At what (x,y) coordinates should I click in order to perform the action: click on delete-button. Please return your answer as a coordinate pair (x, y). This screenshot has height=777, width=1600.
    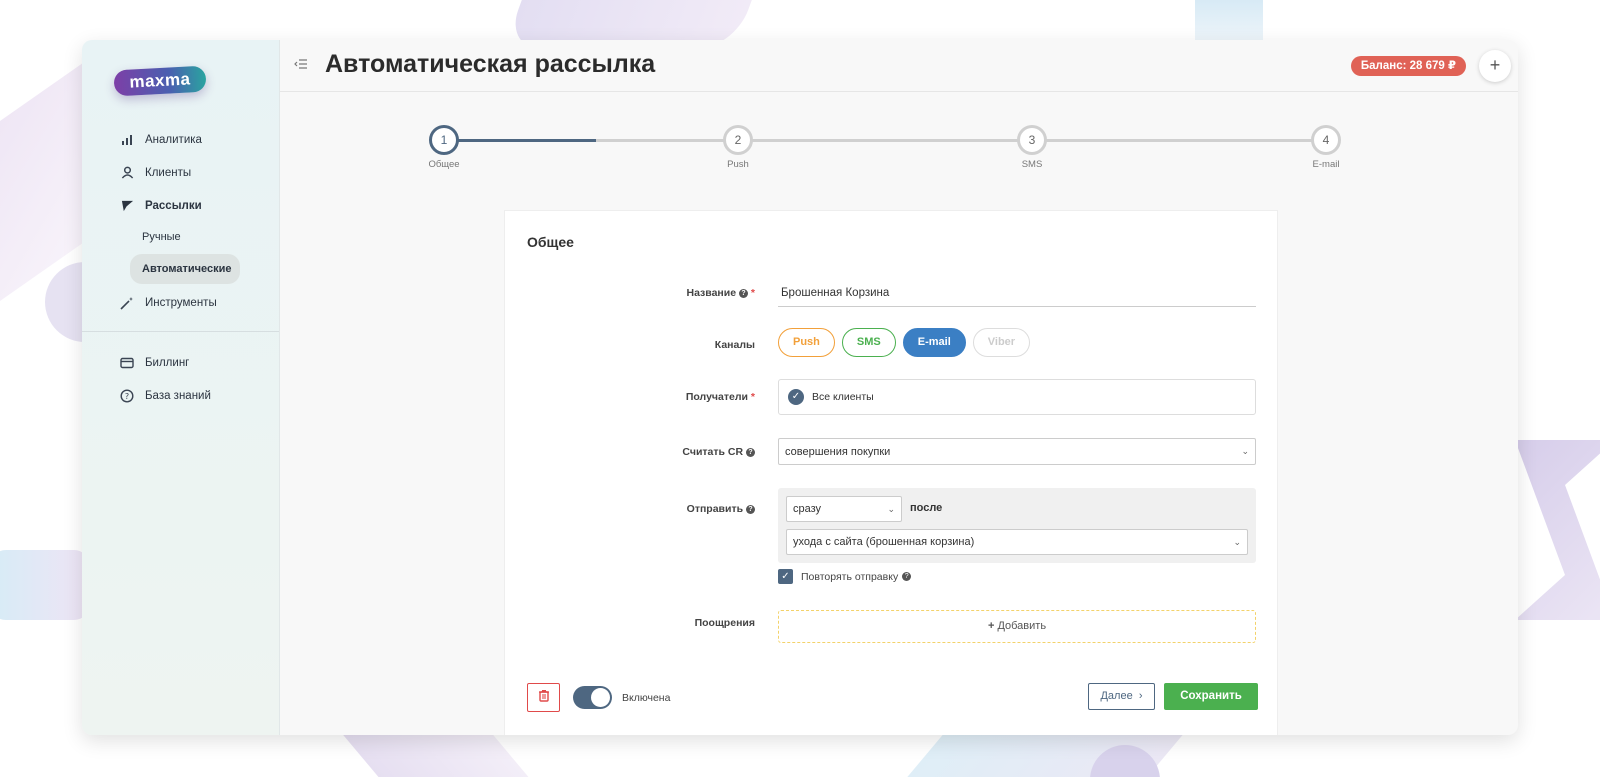
    Looking at the image, I should click on (543, 697).